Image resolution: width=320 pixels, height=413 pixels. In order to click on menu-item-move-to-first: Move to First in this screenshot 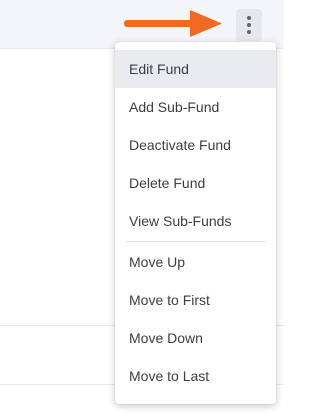, I will do `click(195, 300)`.